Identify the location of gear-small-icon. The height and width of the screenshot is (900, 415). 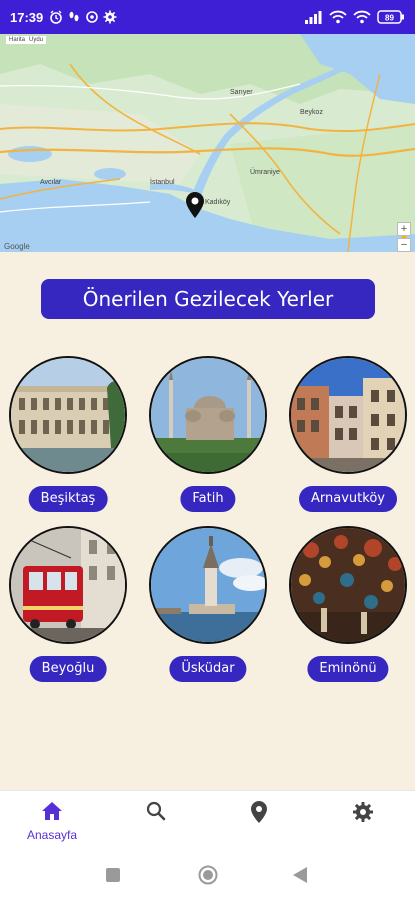
(110, 17).